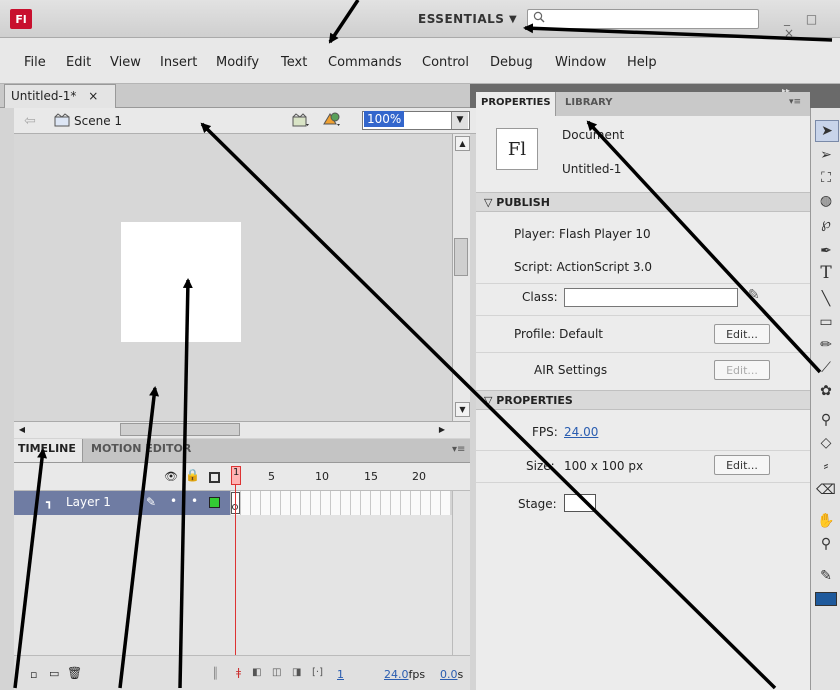  What do you see at coordinates (365, 62) in the screenshot?
I see `menu-commands: Commands` at bounding box center [365, 62].